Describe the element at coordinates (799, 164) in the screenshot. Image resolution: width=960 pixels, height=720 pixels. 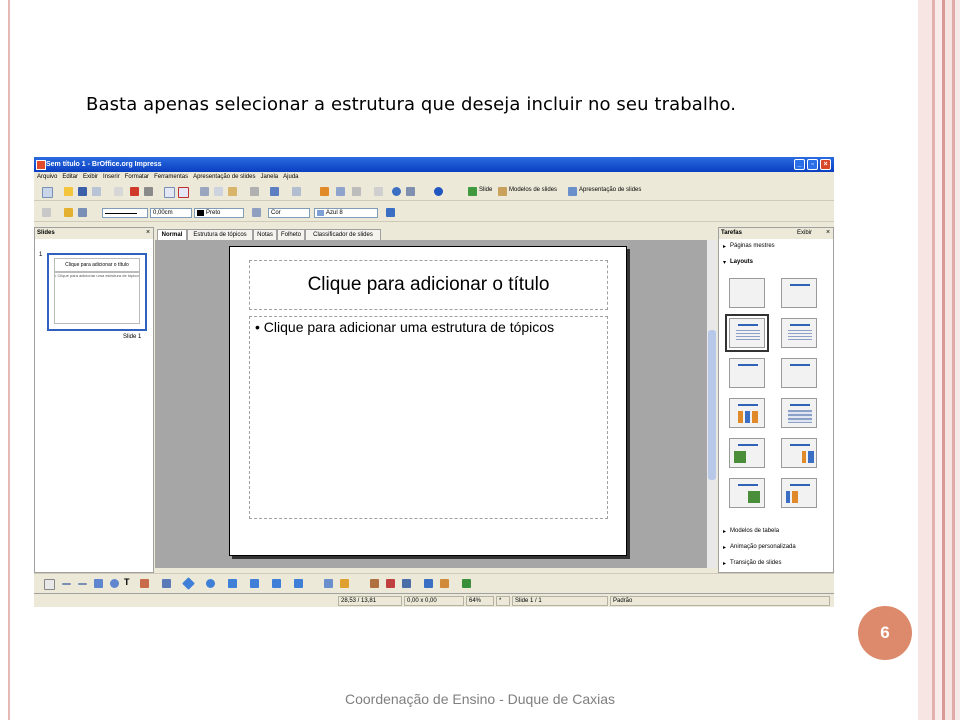
I see `minimize-icon: _` at that location.